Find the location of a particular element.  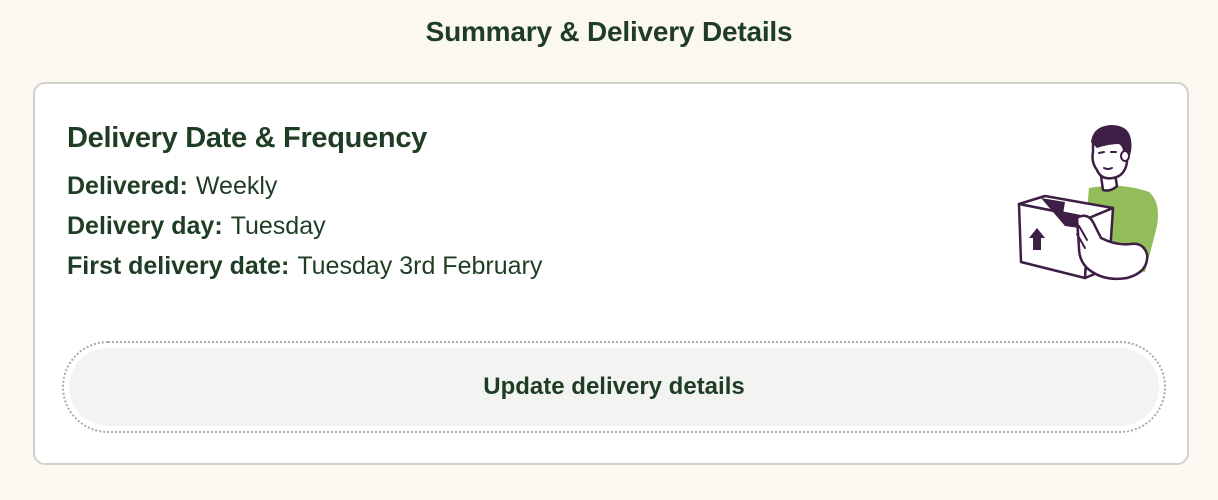

delivery-day-row: Delivery day: Tuesday is located at coordinates (196, 226).